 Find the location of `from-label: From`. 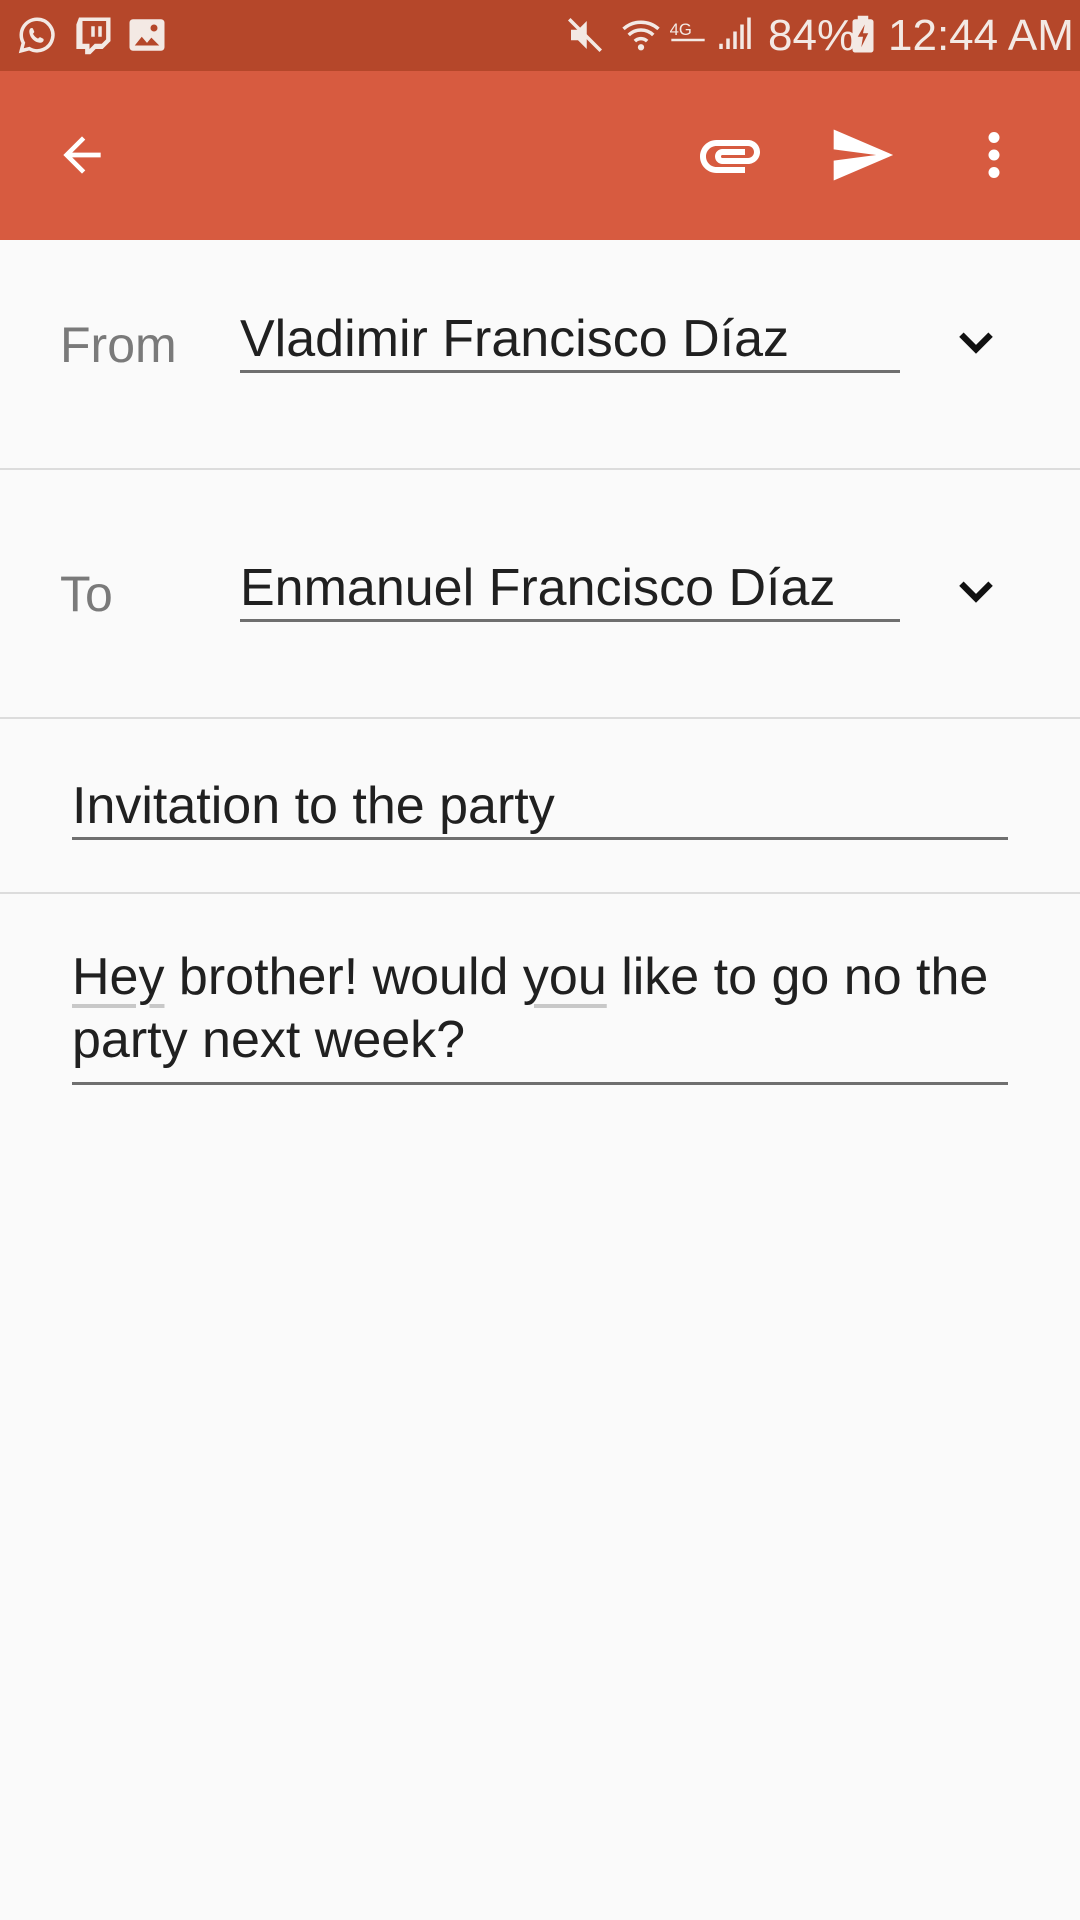

from-label: From is located at coordinates (118, 345).